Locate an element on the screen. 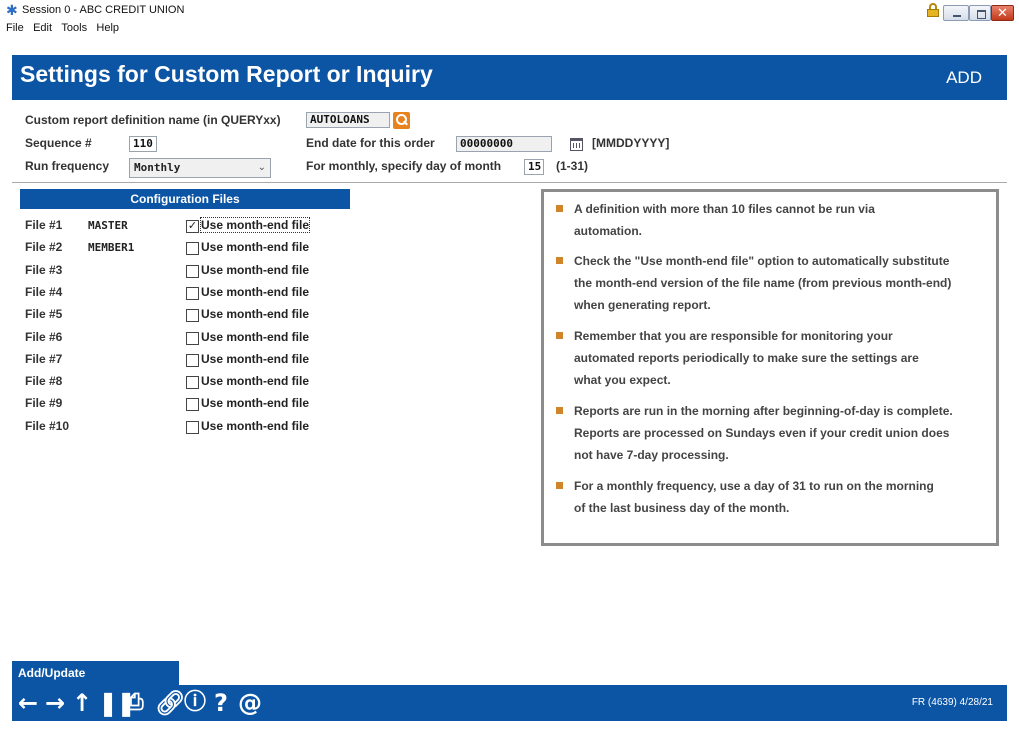 The image size is (1019, 731). close-button: ✕ is located at coordinates (1002, 13).